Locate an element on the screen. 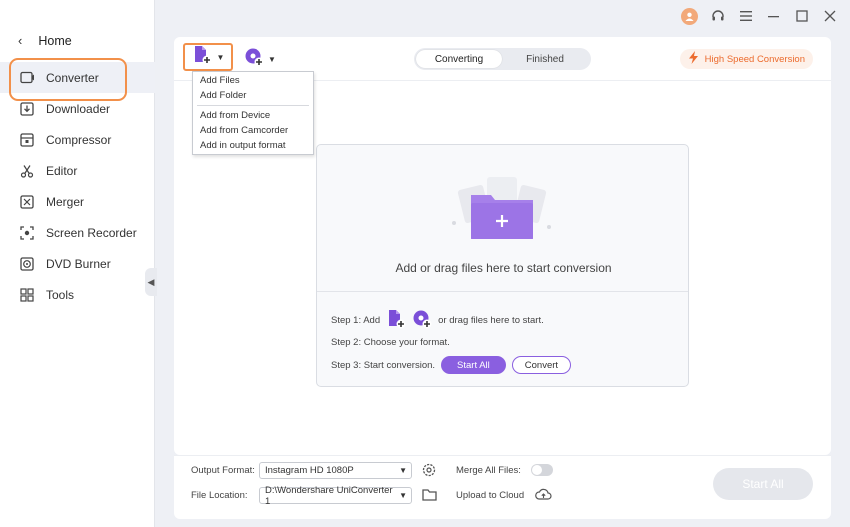  sidebar-item-label: Compressor is located at coordinates (79, 139).